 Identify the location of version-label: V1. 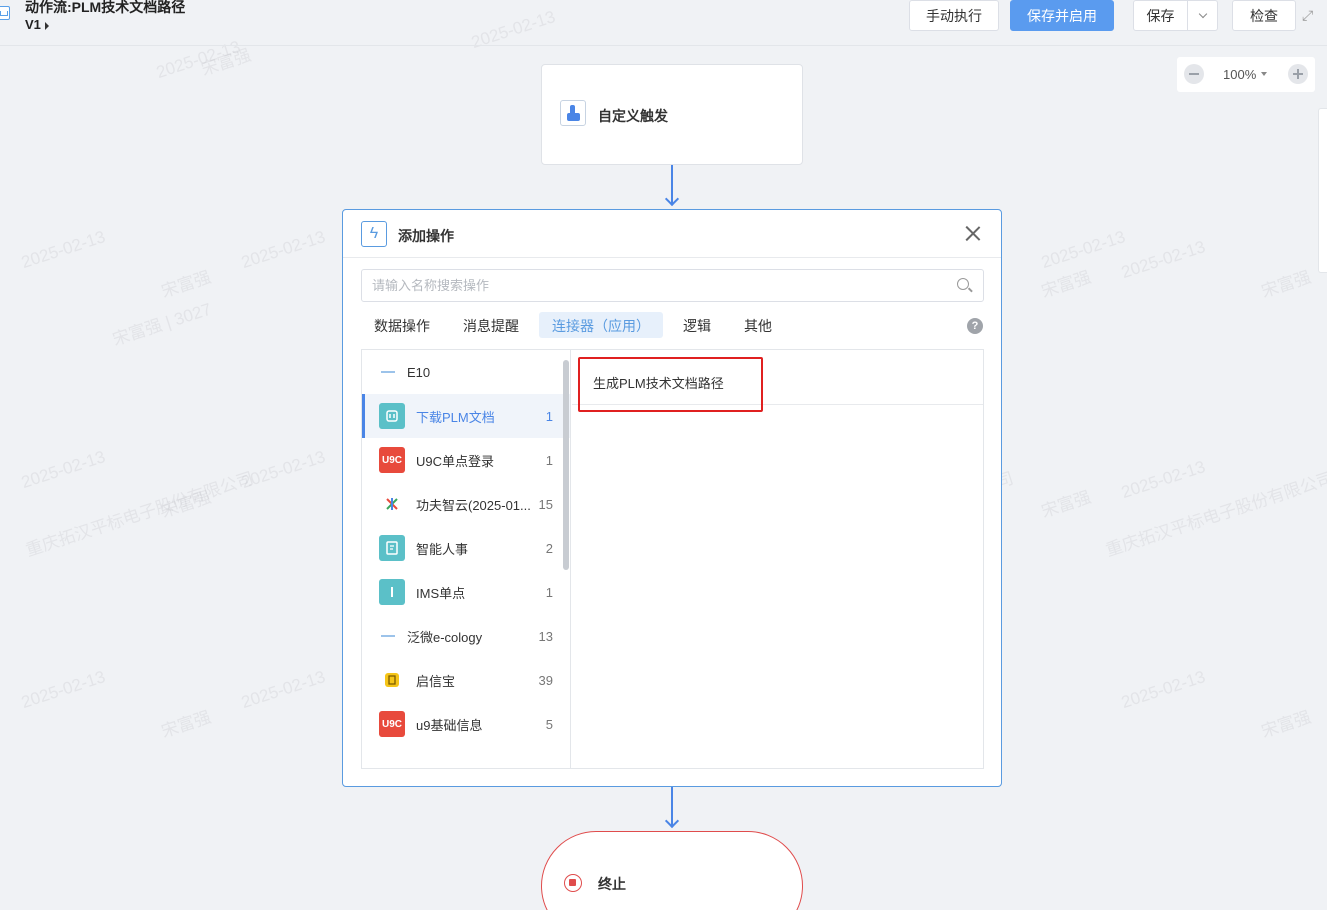
(33, 24).